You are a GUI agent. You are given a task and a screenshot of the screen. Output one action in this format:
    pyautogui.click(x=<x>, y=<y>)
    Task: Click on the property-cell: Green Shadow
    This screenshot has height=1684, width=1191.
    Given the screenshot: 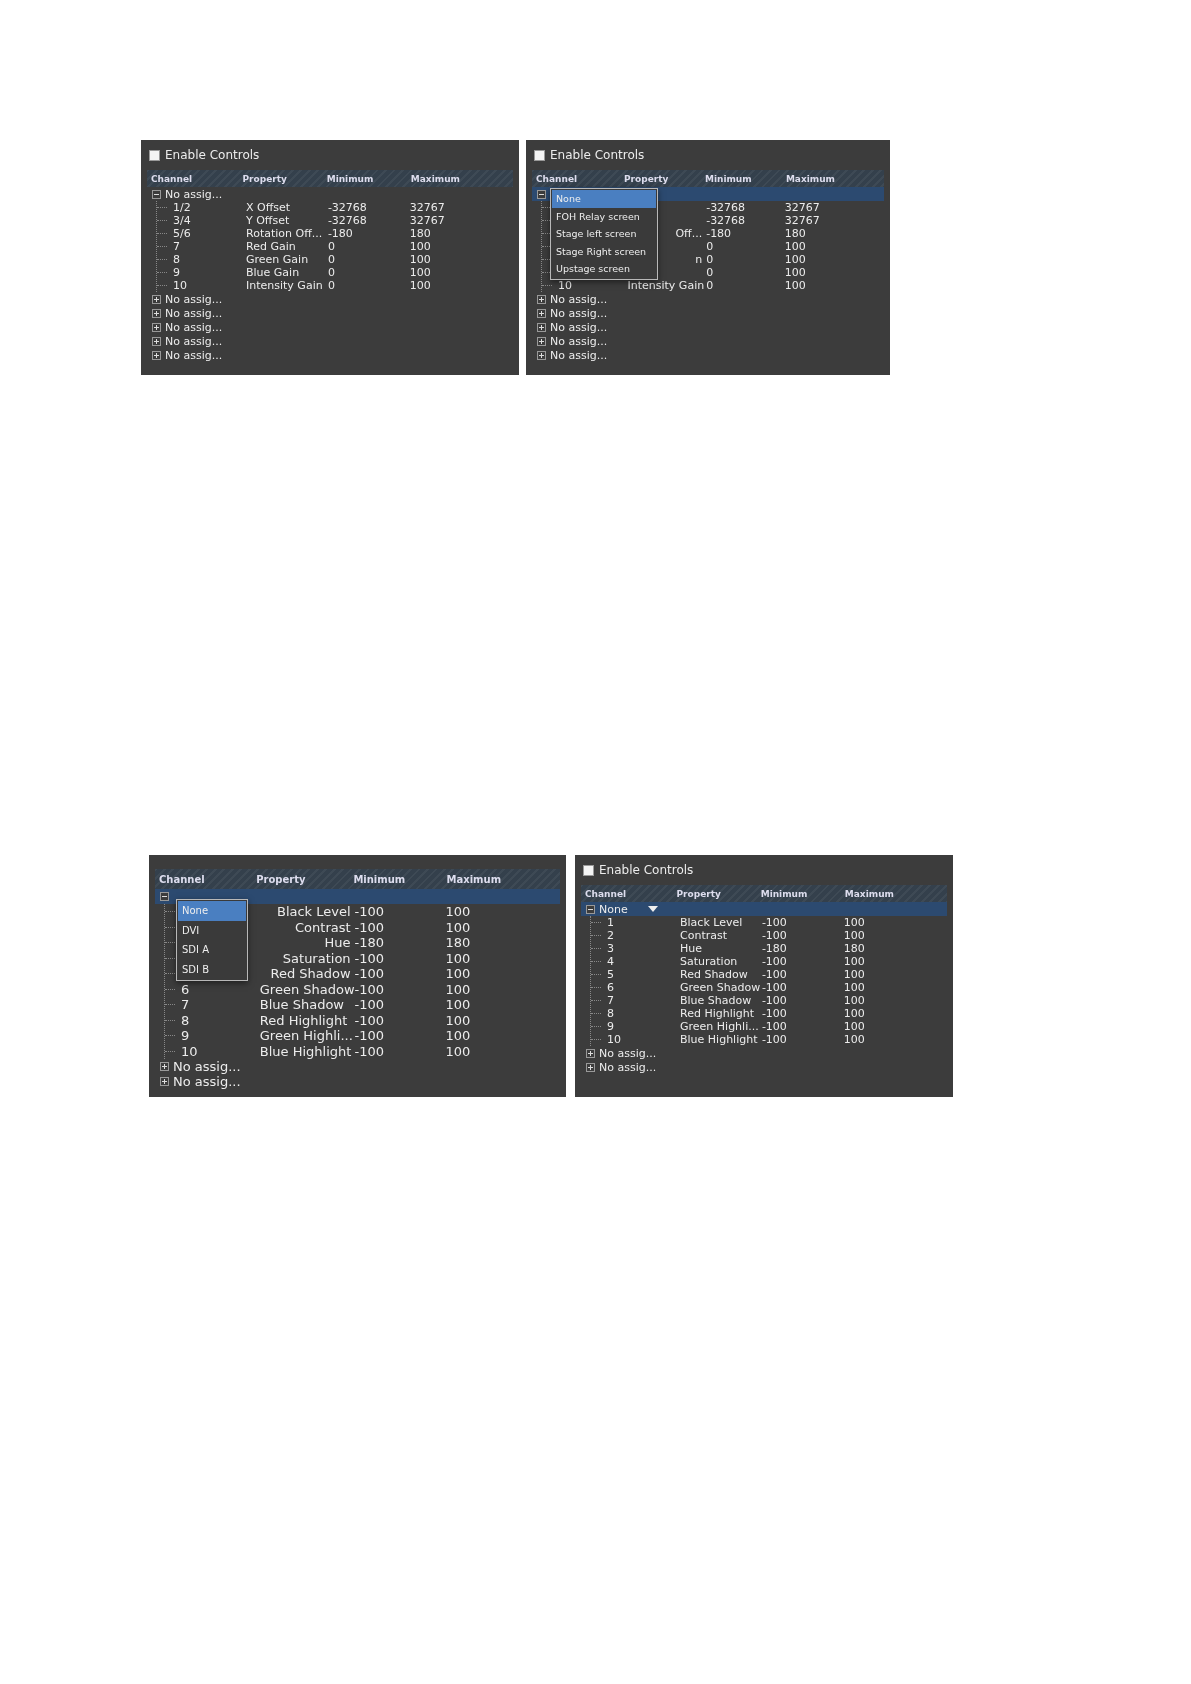 What is the action you would take?
    pyautogui.click(x=720, y=987)
    